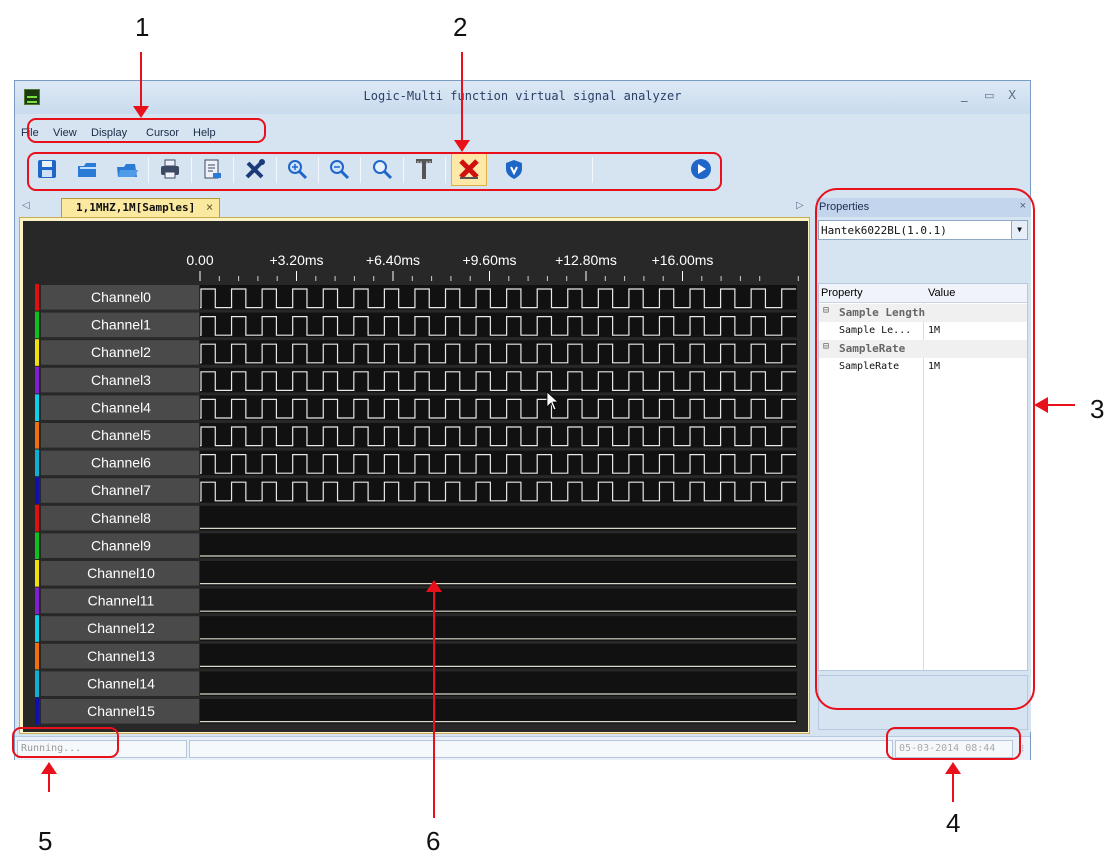  Describe the element at coordinates (121, 407) in the screenshot. I see `channel-label: Channel4` at that location.